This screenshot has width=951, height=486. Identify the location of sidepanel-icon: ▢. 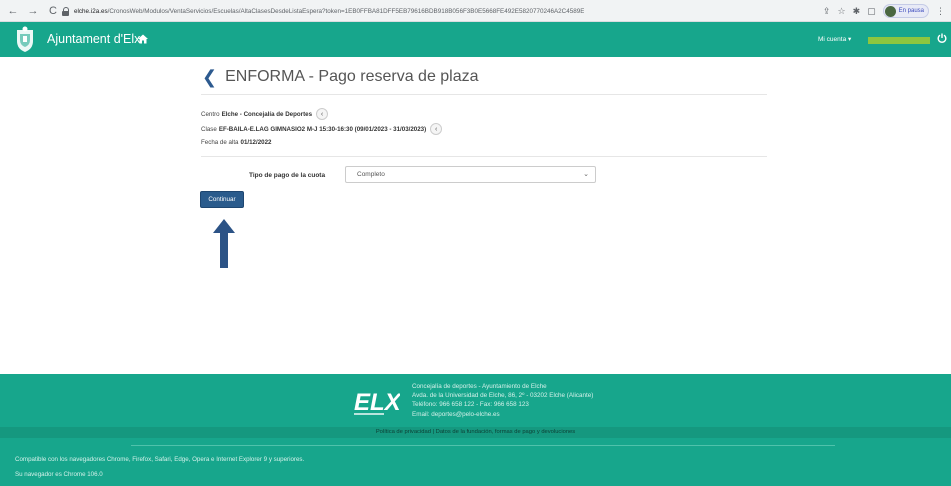
(871, 11).